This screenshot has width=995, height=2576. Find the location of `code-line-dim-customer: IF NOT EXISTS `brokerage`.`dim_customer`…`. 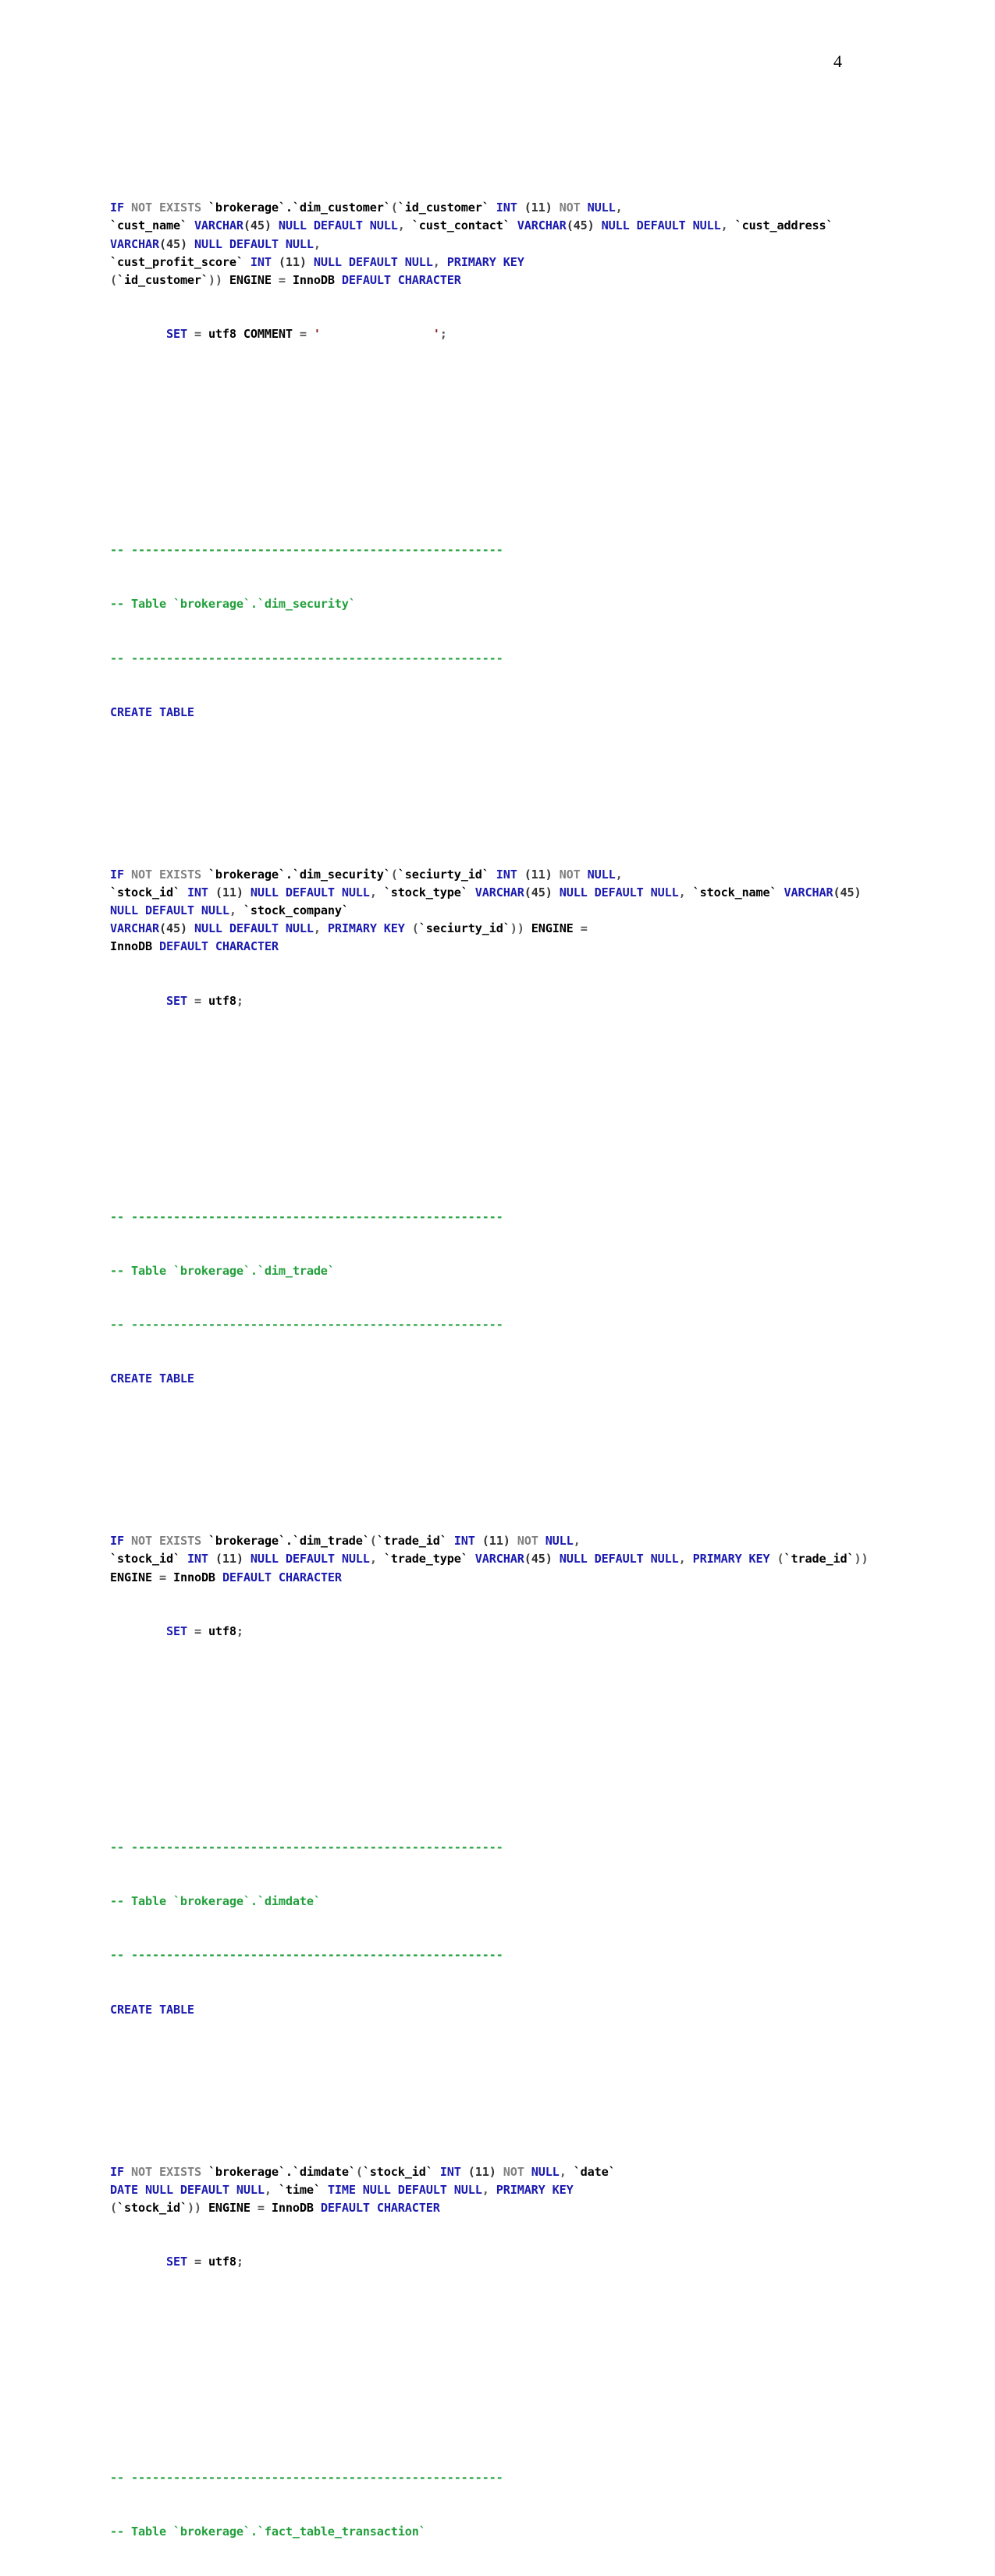

code-line-dim-customer: IF NOT EXISTS `brokerage`.`dim_customer`… is located at coordinates (472, 243).